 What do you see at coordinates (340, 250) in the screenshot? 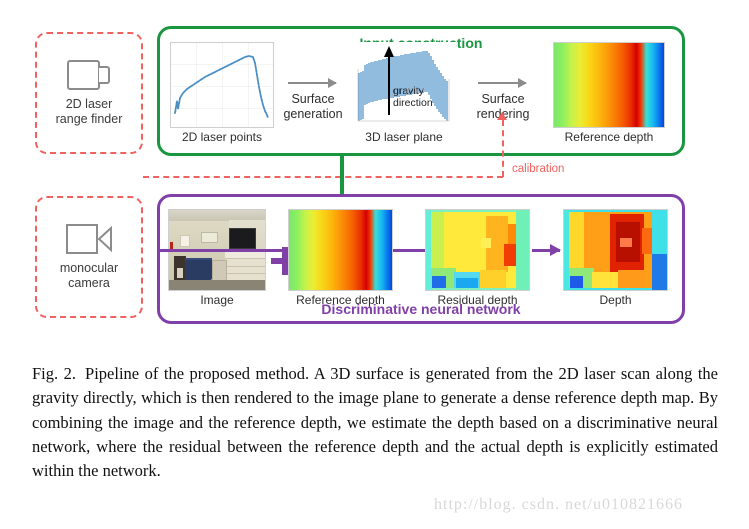
I see `image-reference-depth-bottom` at bounding box center [340, 250].